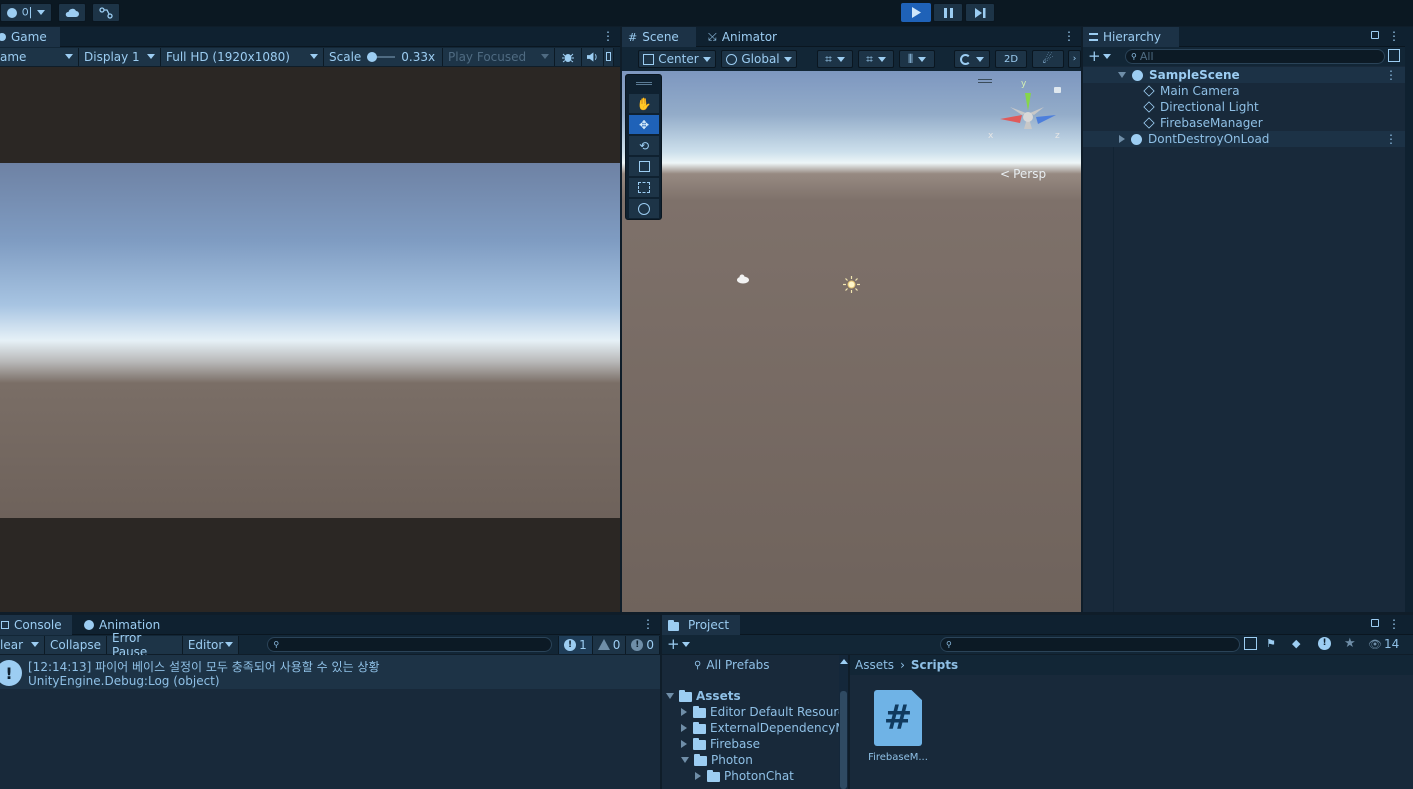 The image size is (1413, 789). Describe the element at coordinates (1131, 37) in the screenshot. I see `tab-hierarchy: Hierarchy` at that location.